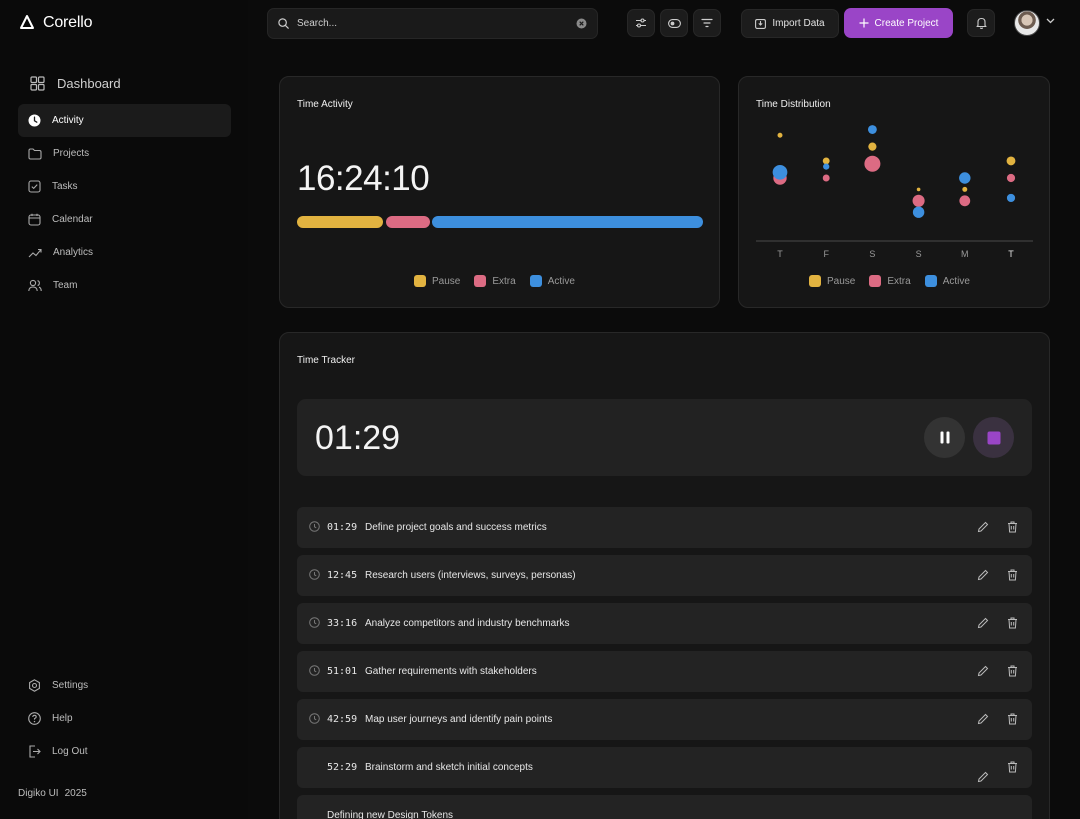  Describe the element at coordinates (35, 285) in the screenshot. I see `users-icon` at that location.